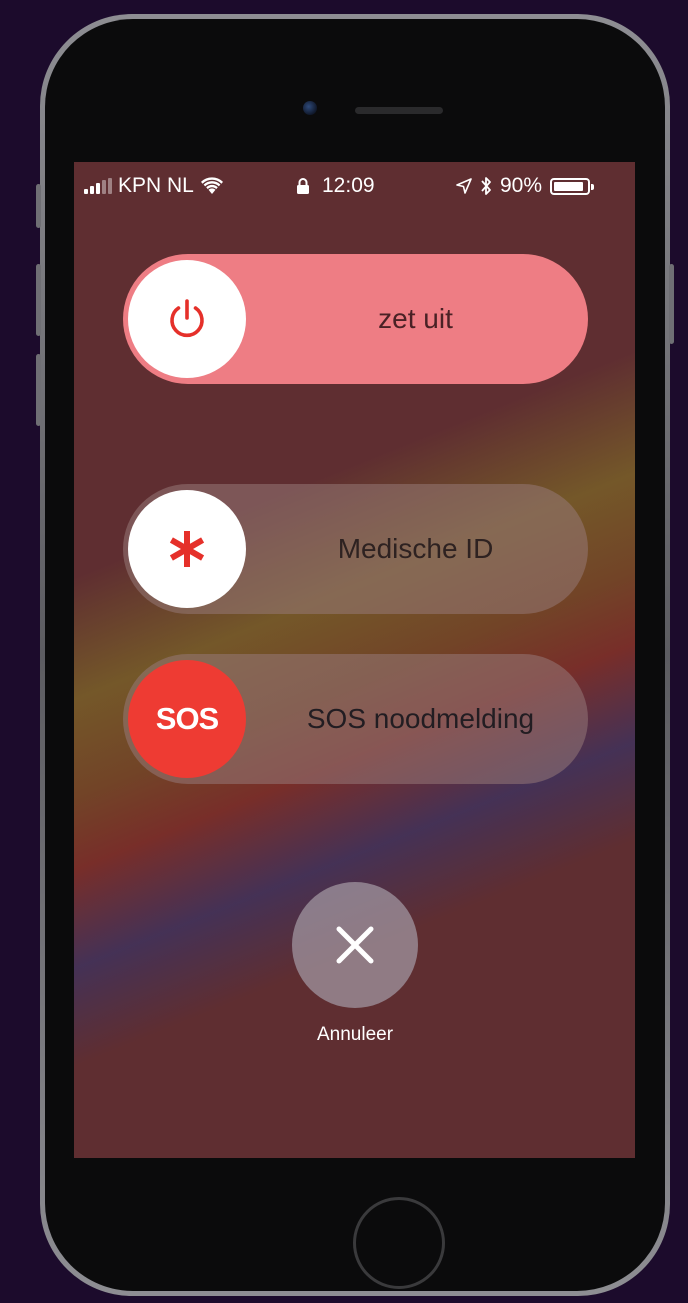  I want to click on emergency-sos-slider-knob: SOS, so click(187, 719).